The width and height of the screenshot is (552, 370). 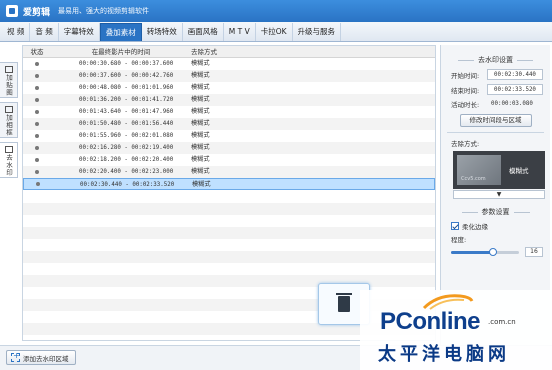 I want to click on degree-slider-row: 16, so click(x=500, y=252).